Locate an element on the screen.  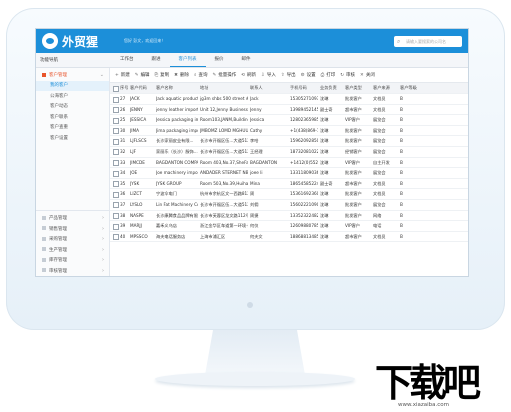
tab-4: 报价 is located at coordinates (219, 60).